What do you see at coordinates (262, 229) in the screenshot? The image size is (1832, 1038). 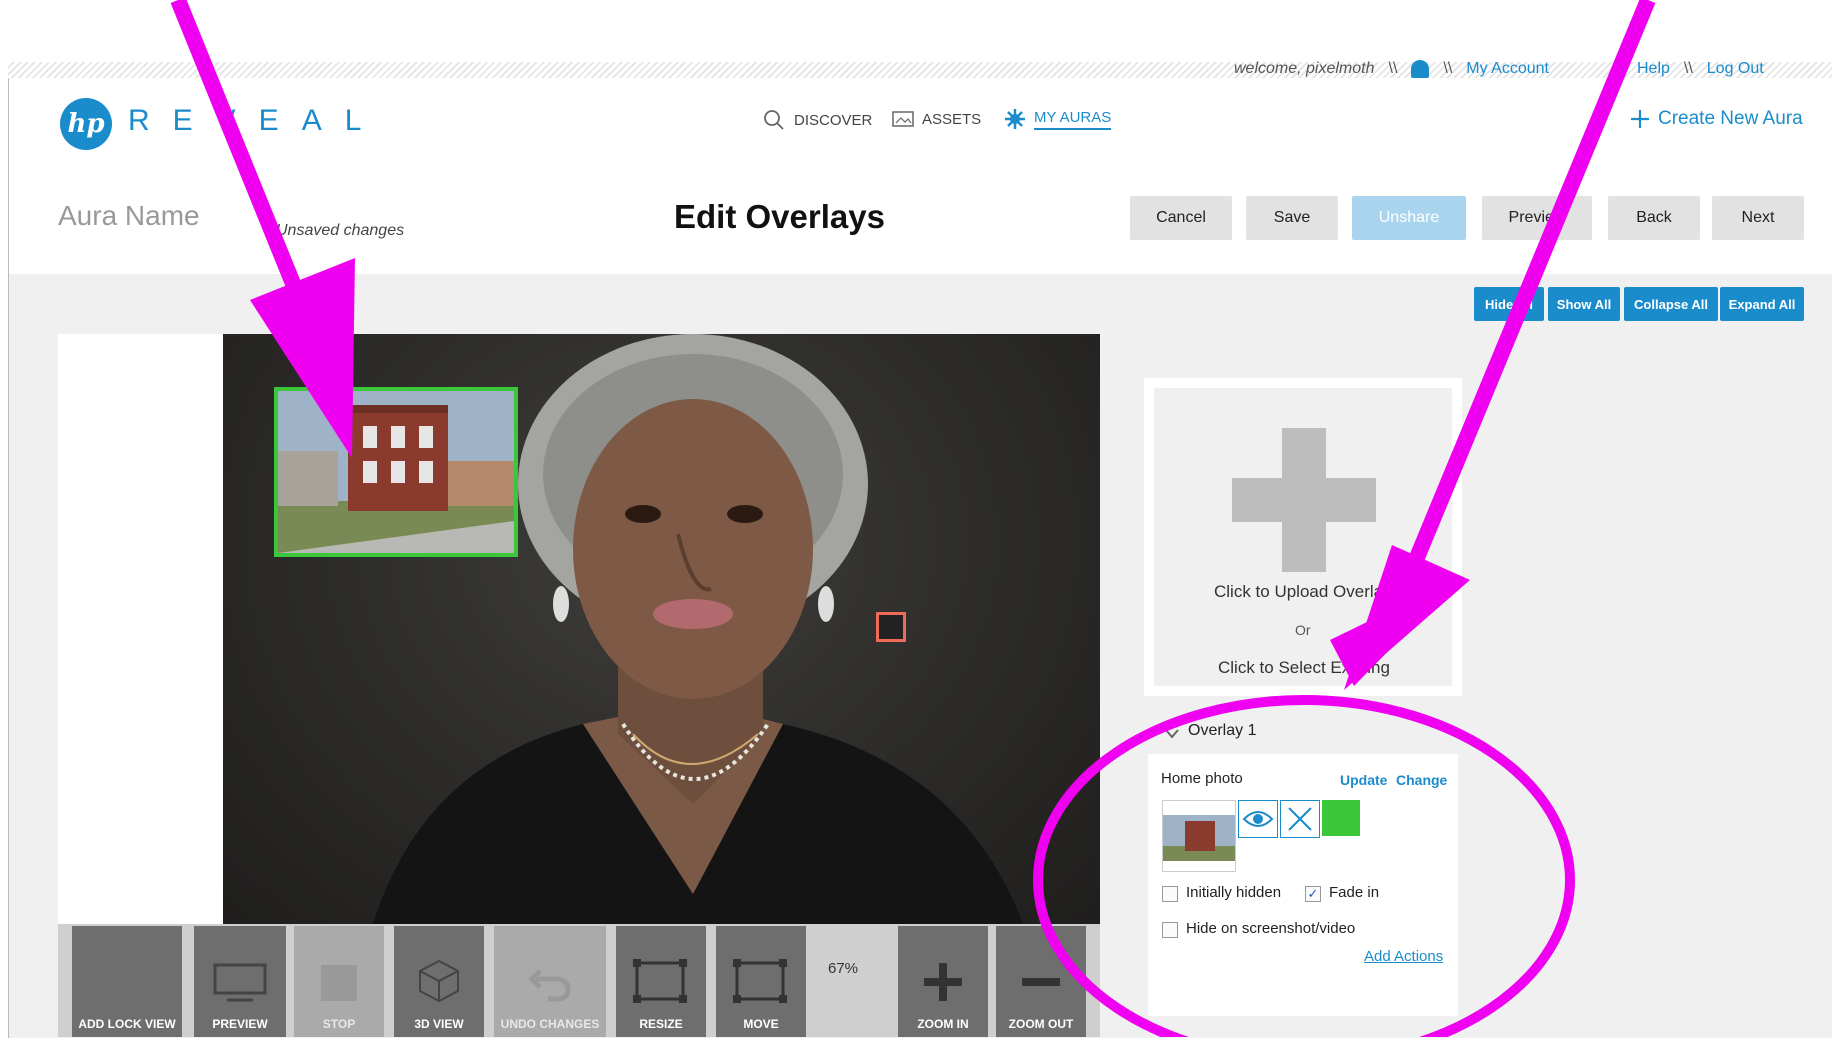 I see `arrow-to-overlay-annotation` at bounding box center [262, 229].